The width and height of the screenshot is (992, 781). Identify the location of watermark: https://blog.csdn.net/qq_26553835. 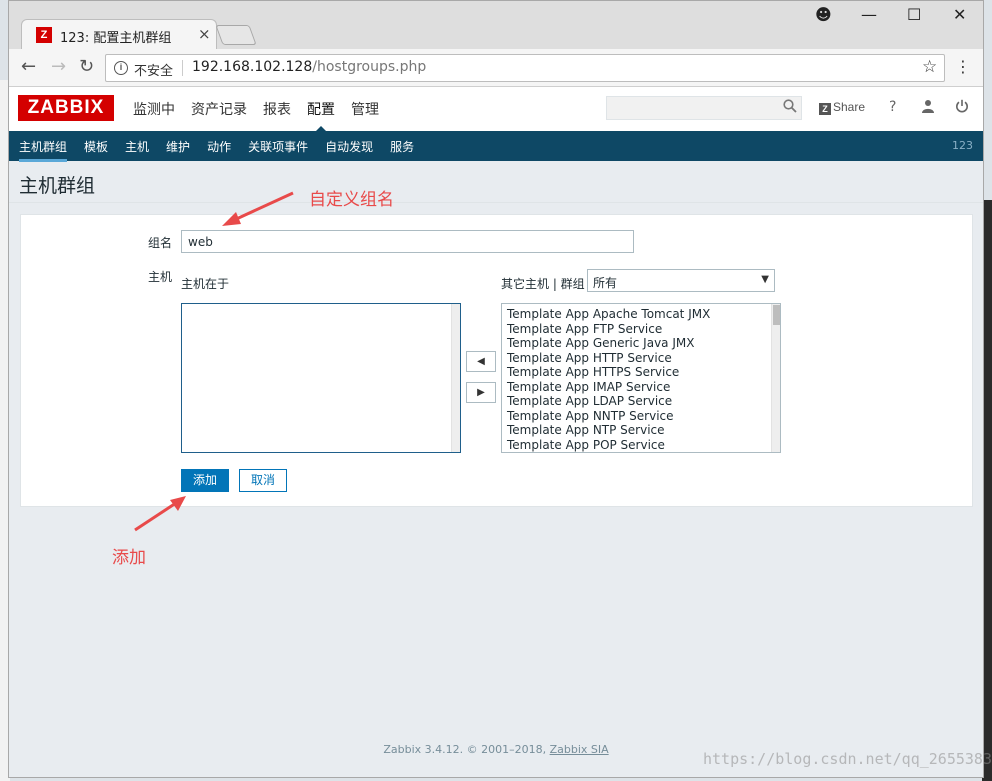
(847, 759).